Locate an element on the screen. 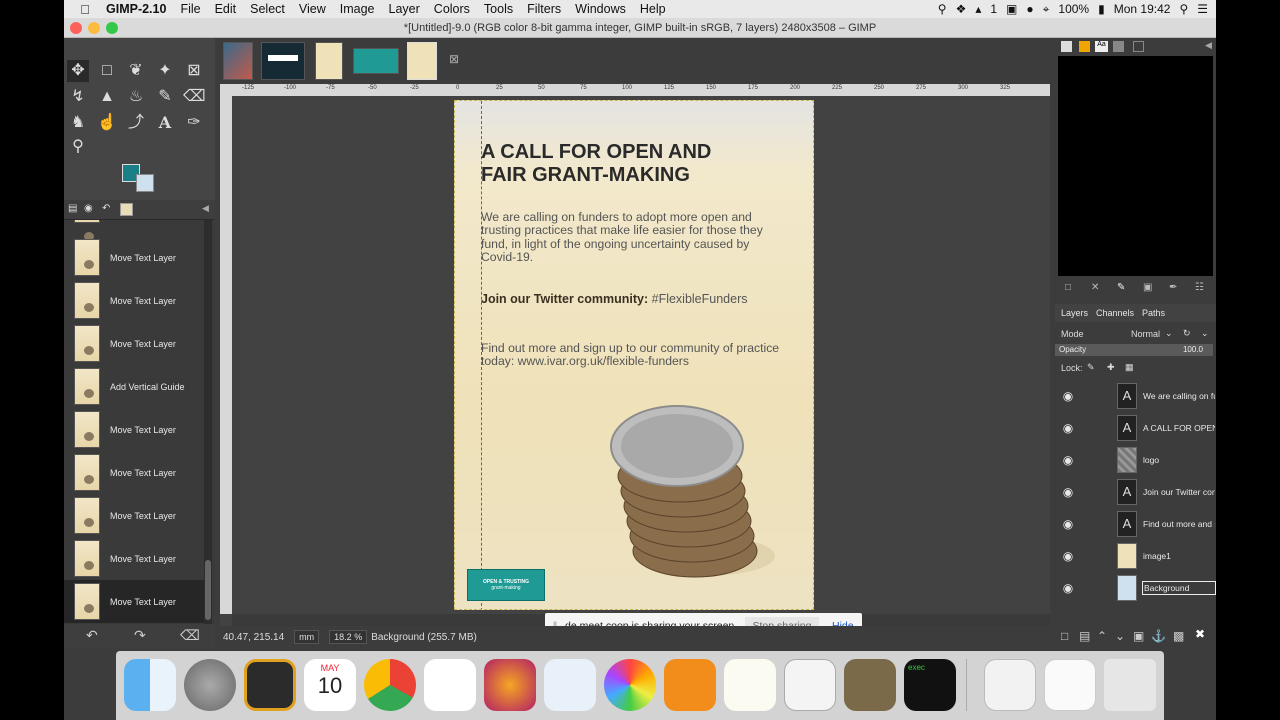 This screenshot has height=720, width=1280. raise-layer-icon: ⌃ is located at coordinates (1102, 636).